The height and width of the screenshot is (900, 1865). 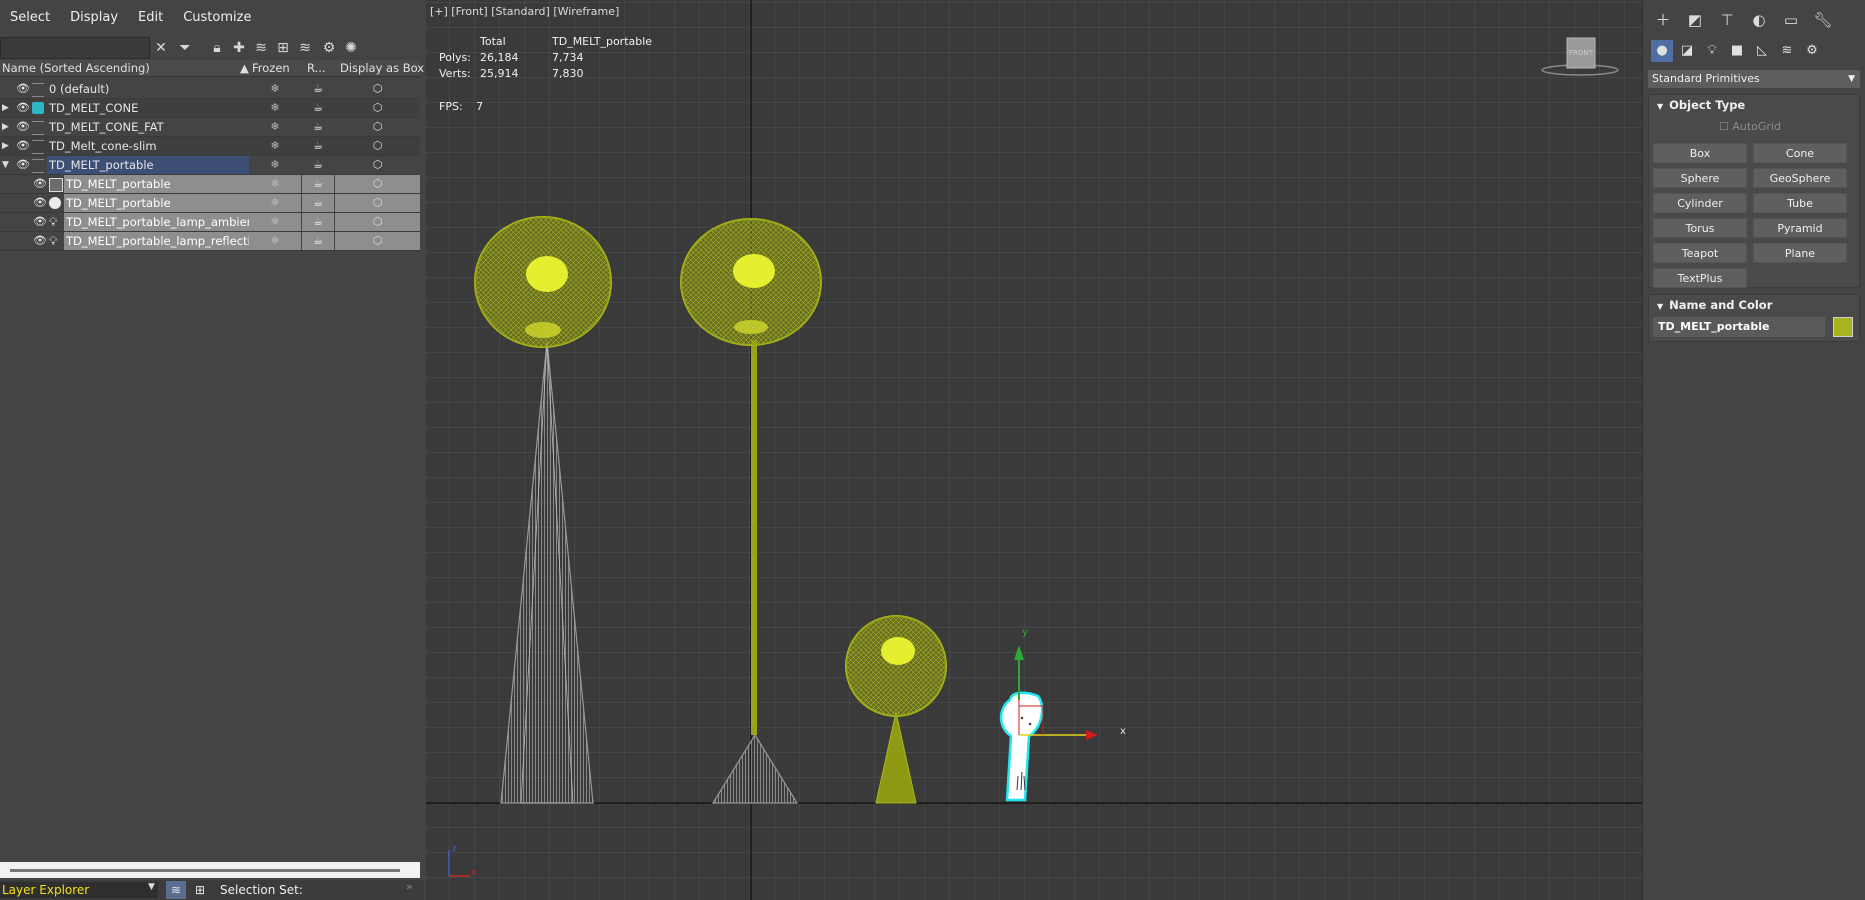 What do you see at coordinates (239, 48) in the screenshot?
I see `add-layer-icon: ✚` at bounding box center [239, 48].